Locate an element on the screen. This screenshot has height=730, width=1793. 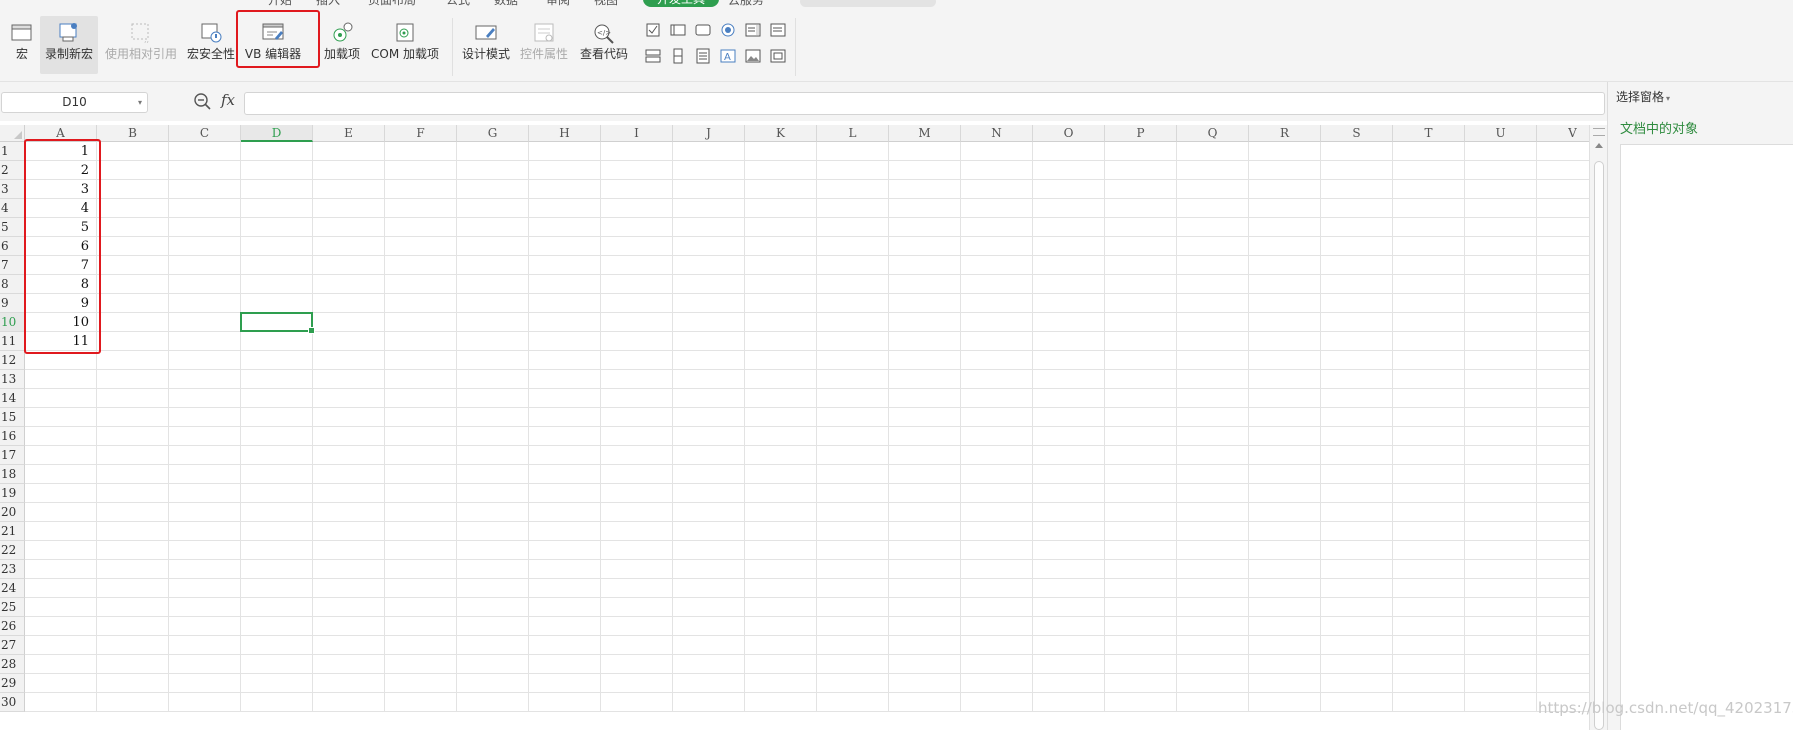
addins-button: 加载项 is located at coordinates (342, 45).